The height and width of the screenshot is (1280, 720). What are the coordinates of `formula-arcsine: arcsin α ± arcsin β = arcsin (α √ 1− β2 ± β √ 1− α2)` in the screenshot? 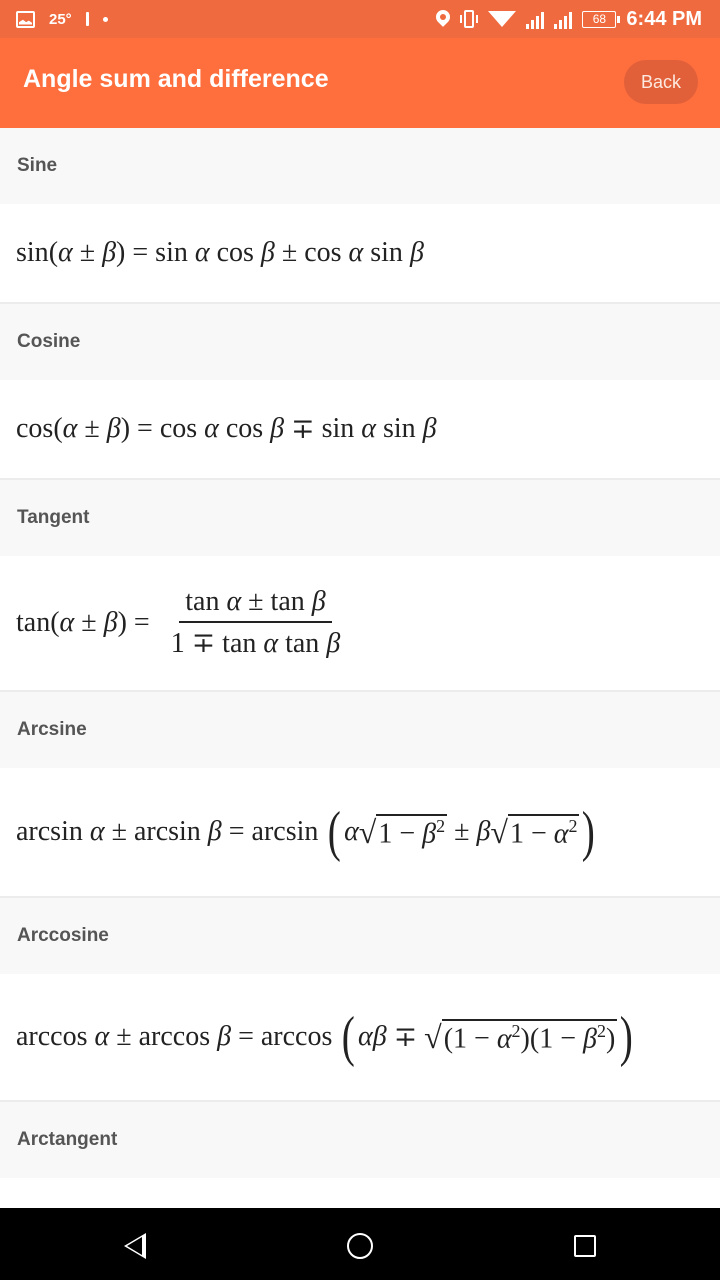 It's located at (360, 833).